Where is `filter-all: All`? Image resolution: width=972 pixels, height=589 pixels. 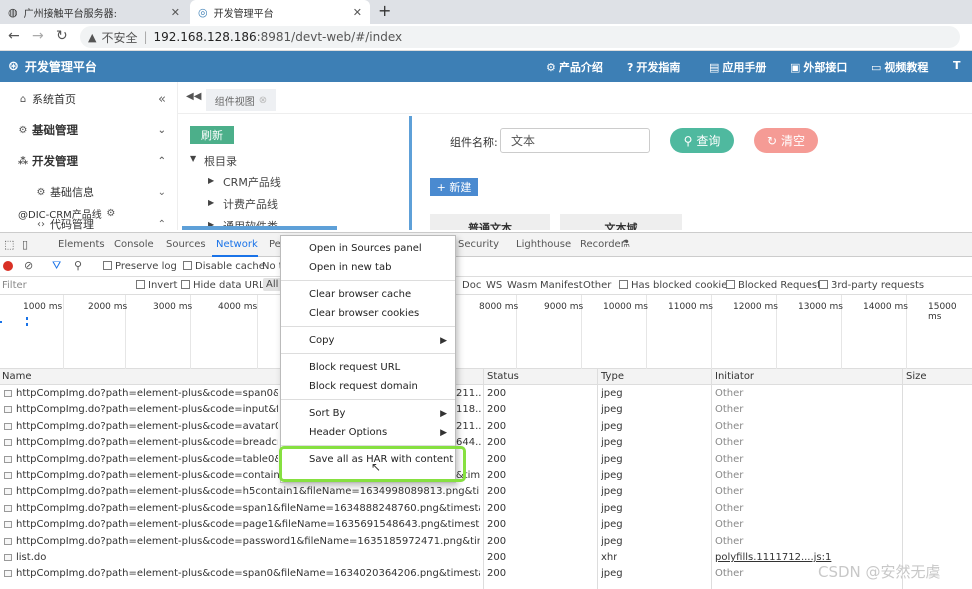
filter-all: All is located at coordinates (272, 284).